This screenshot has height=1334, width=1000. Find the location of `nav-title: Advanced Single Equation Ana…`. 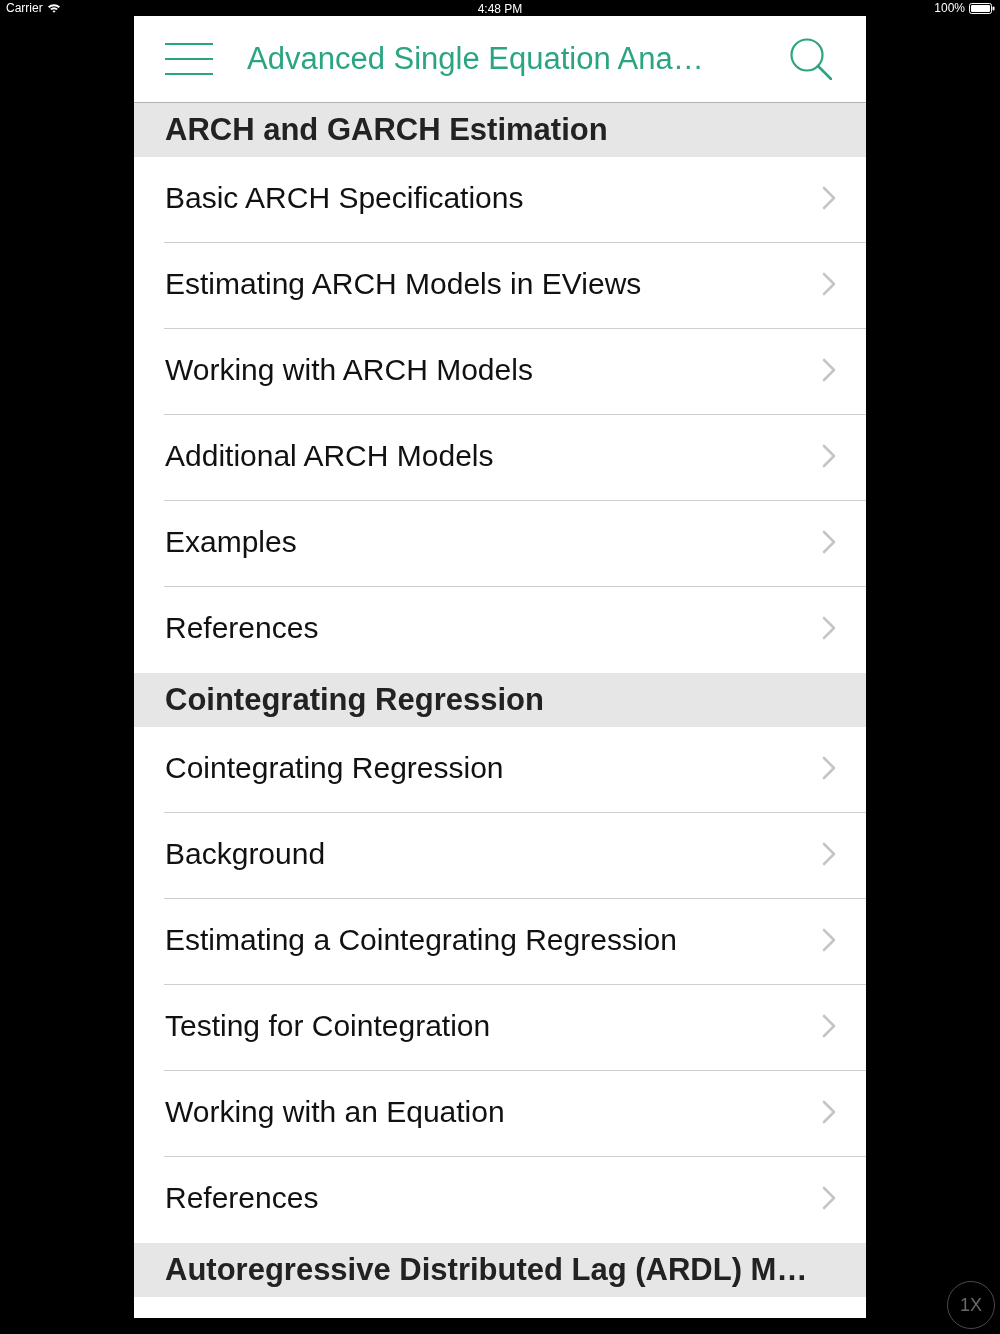

nav-title: Advanced Single Equation Ana… is located at coordinates (476, 59).